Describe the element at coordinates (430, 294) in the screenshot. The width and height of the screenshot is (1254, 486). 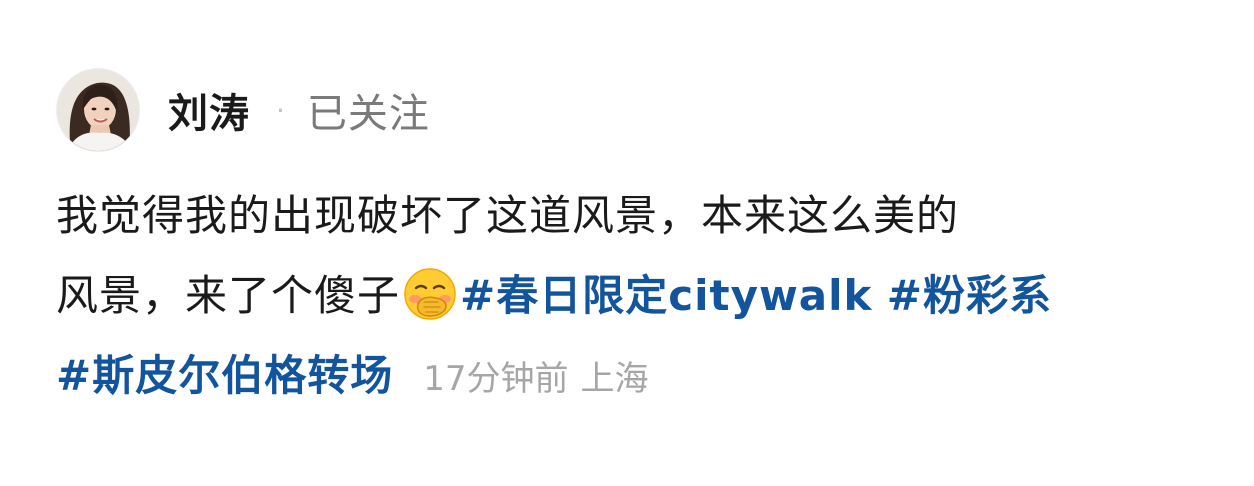
I see `hand-over-mouth-emoji-icon` at that location.